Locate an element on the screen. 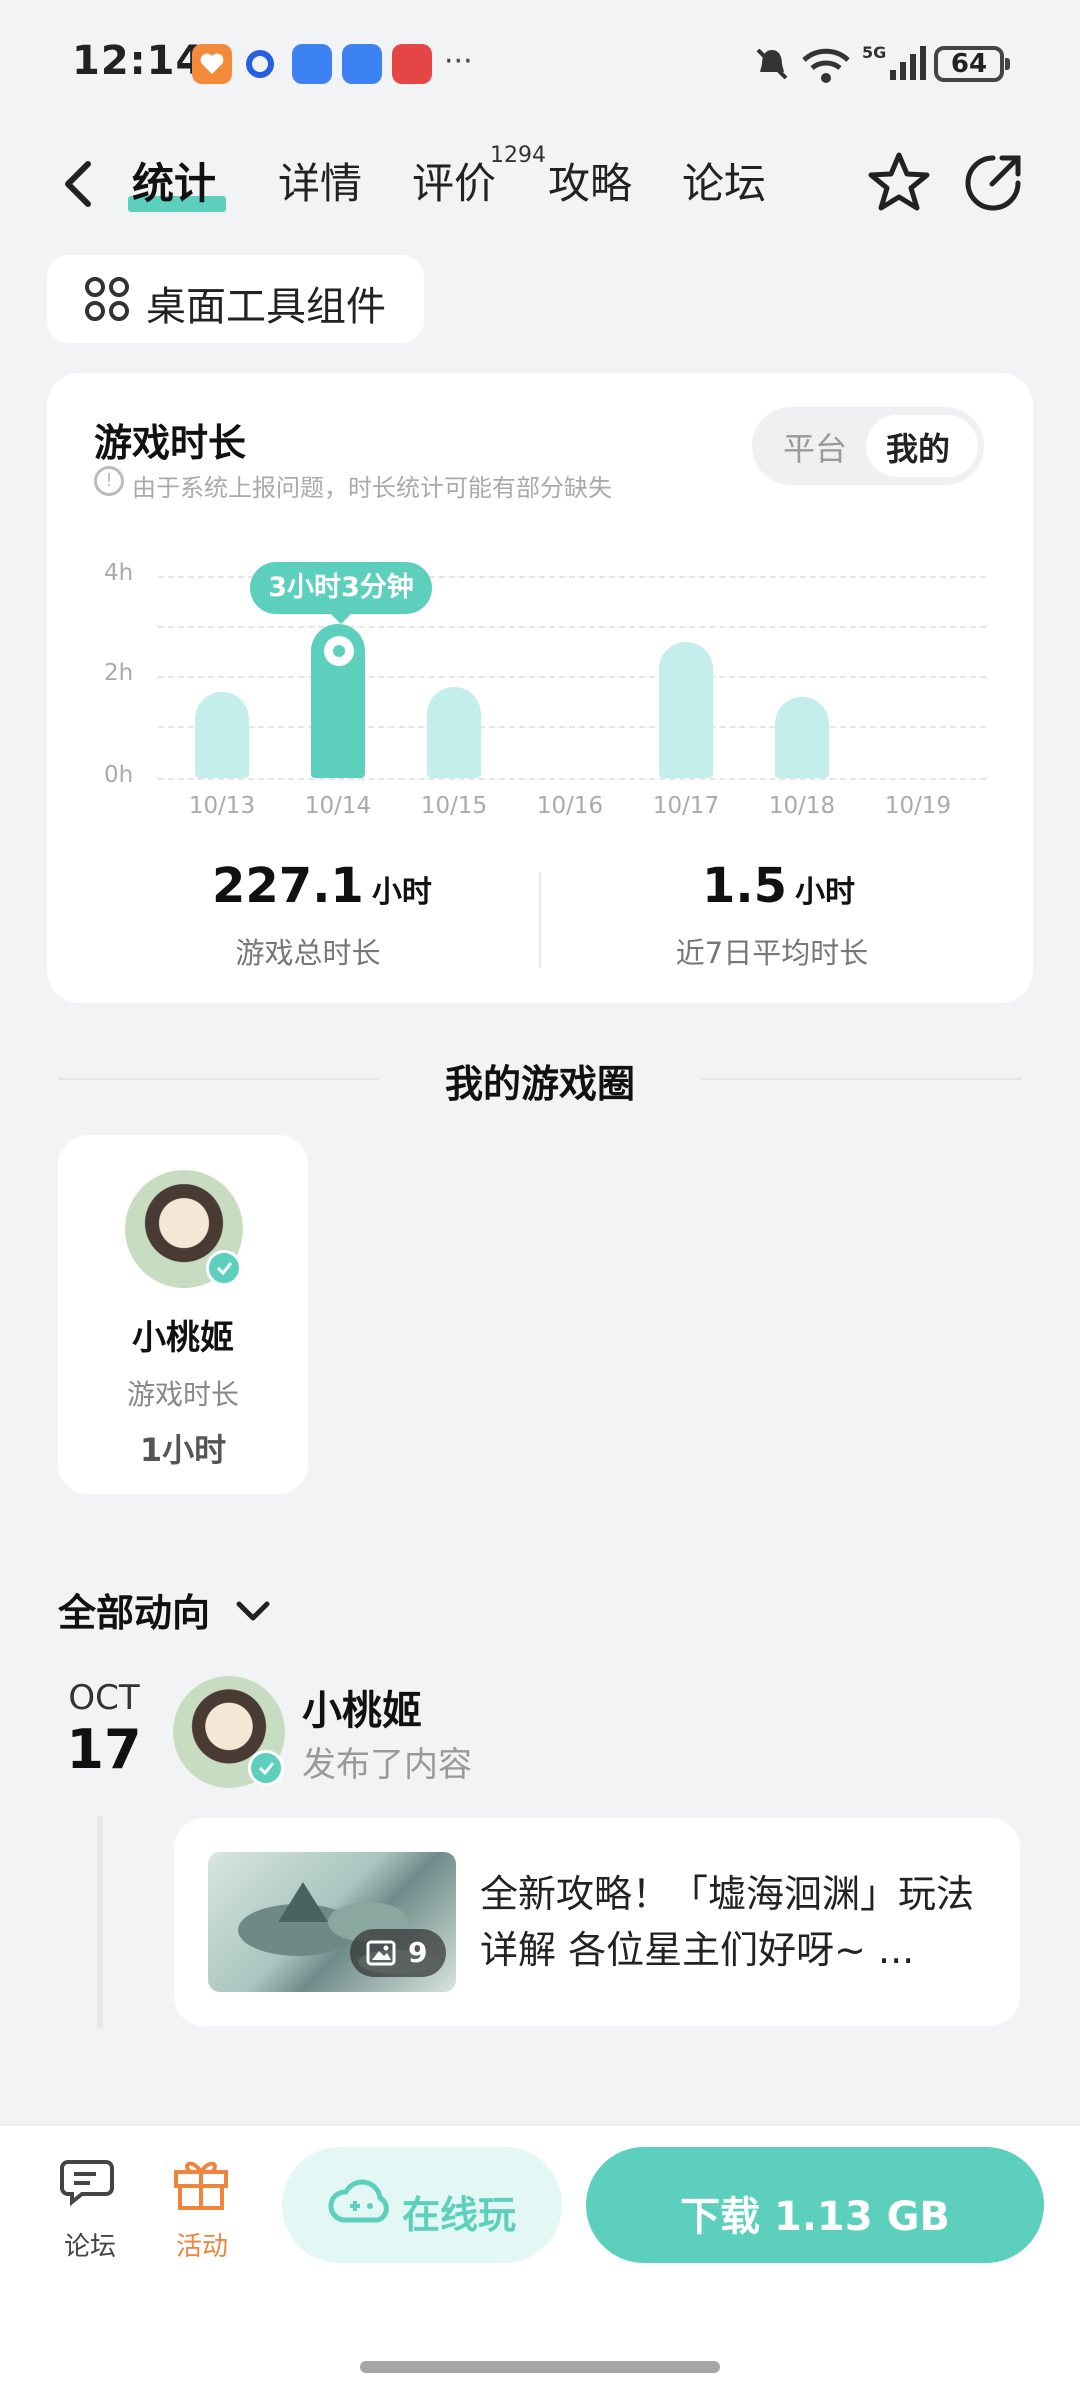  post-author: 小桃姬 is located at coordinates (362, 1707).